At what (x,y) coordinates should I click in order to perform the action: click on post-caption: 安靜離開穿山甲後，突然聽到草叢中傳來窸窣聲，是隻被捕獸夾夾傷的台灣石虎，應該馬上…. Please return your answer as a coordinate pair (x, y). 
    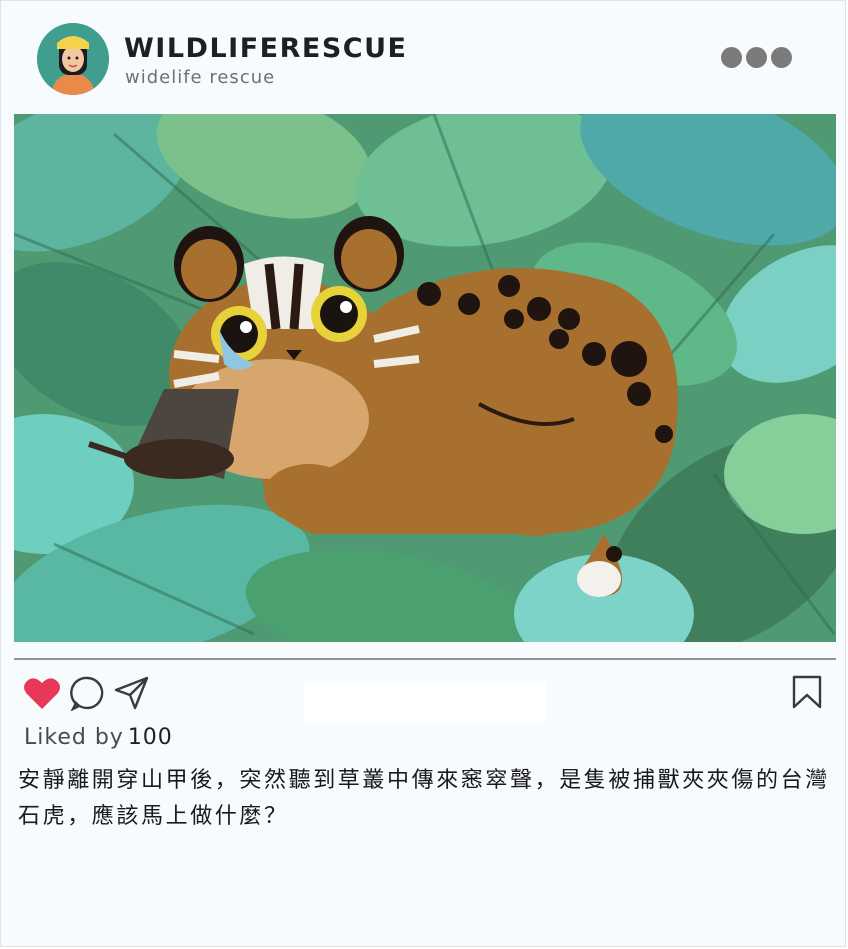
    Looking at the image, I should click on (424, 798).